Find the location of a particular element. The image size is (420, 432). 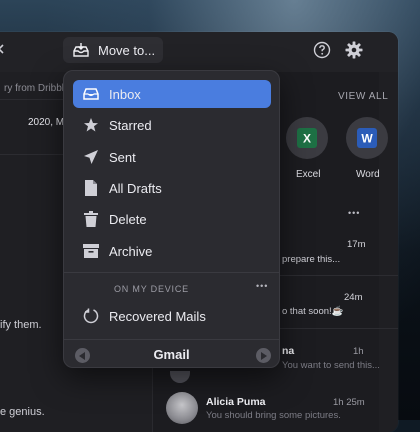

menu-item-label: Starred is located at coordinates (130, 125).